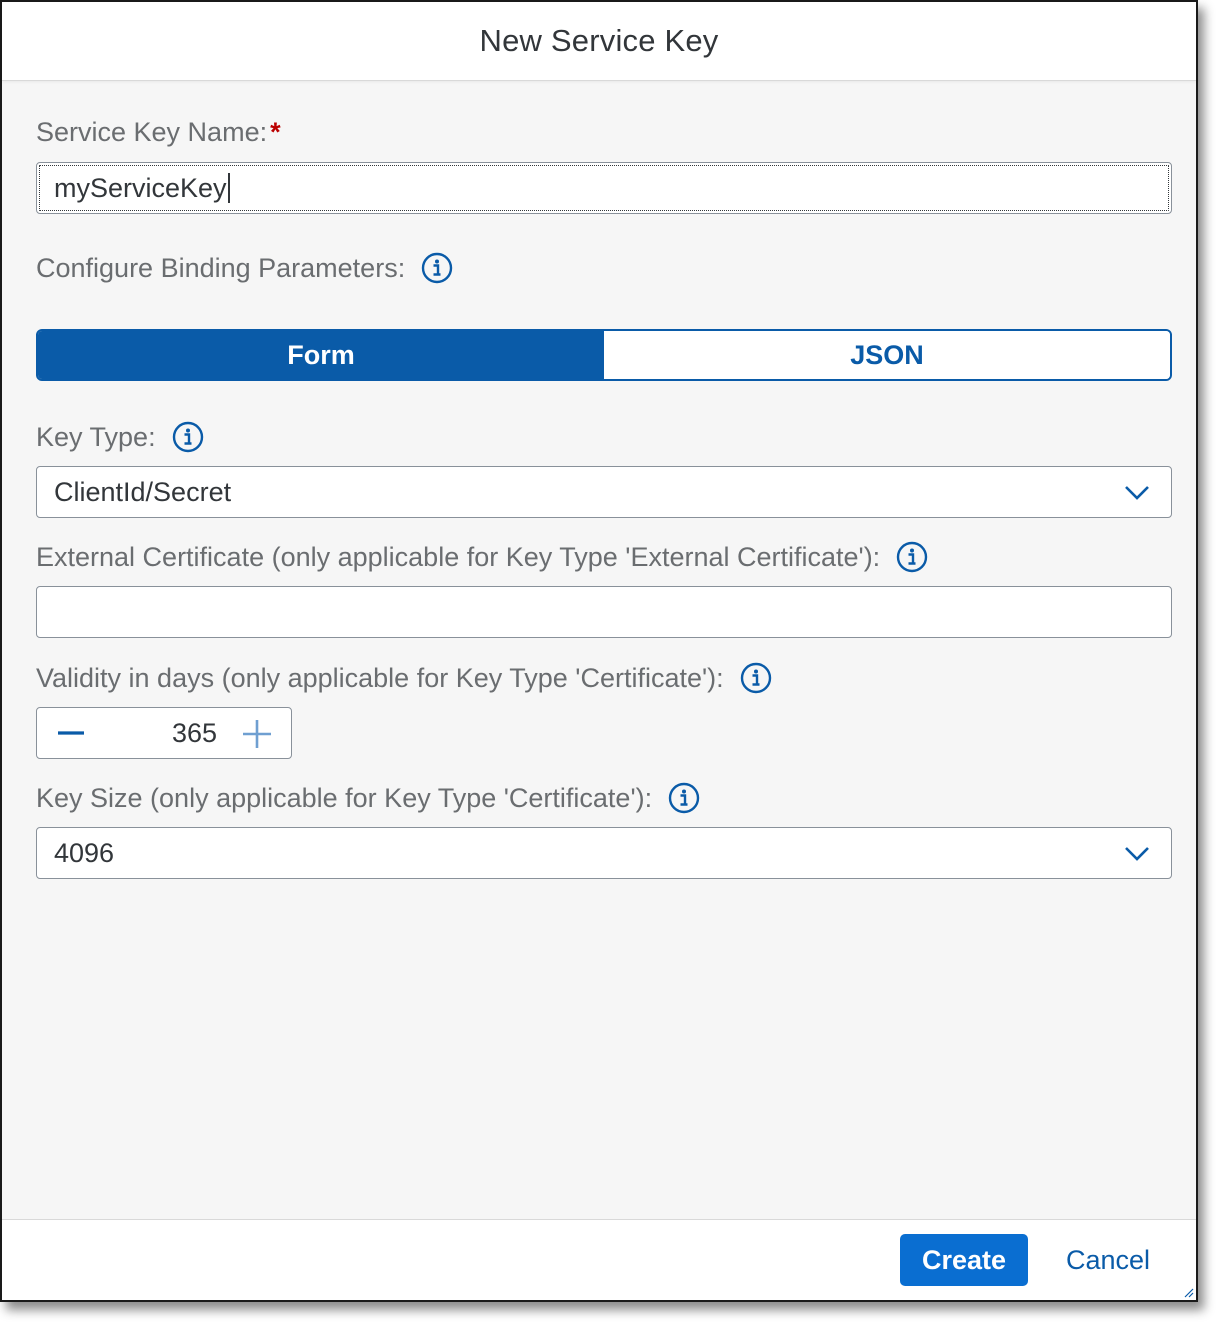  Describe the element at coordinates (604, 492) in the screenshot. I see `key-type-select: ClientId/Secret` at that location.